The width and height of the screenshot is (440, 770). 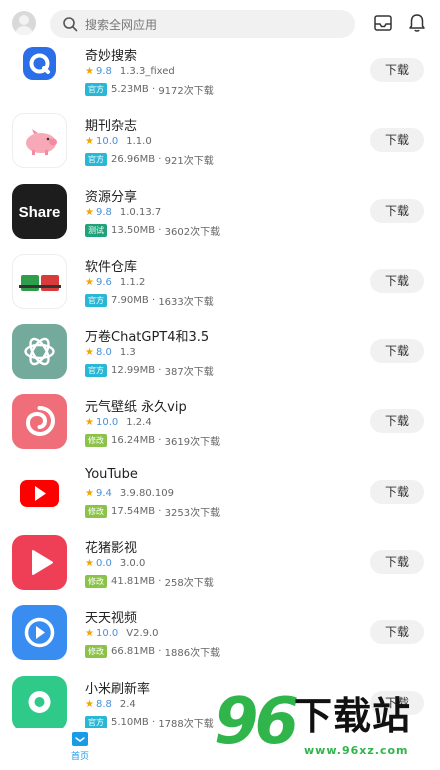 What do you see at coordinates (111, 197) in the screenshot?
I see `app-name: 资源分享` at bounding box center [111, 197].